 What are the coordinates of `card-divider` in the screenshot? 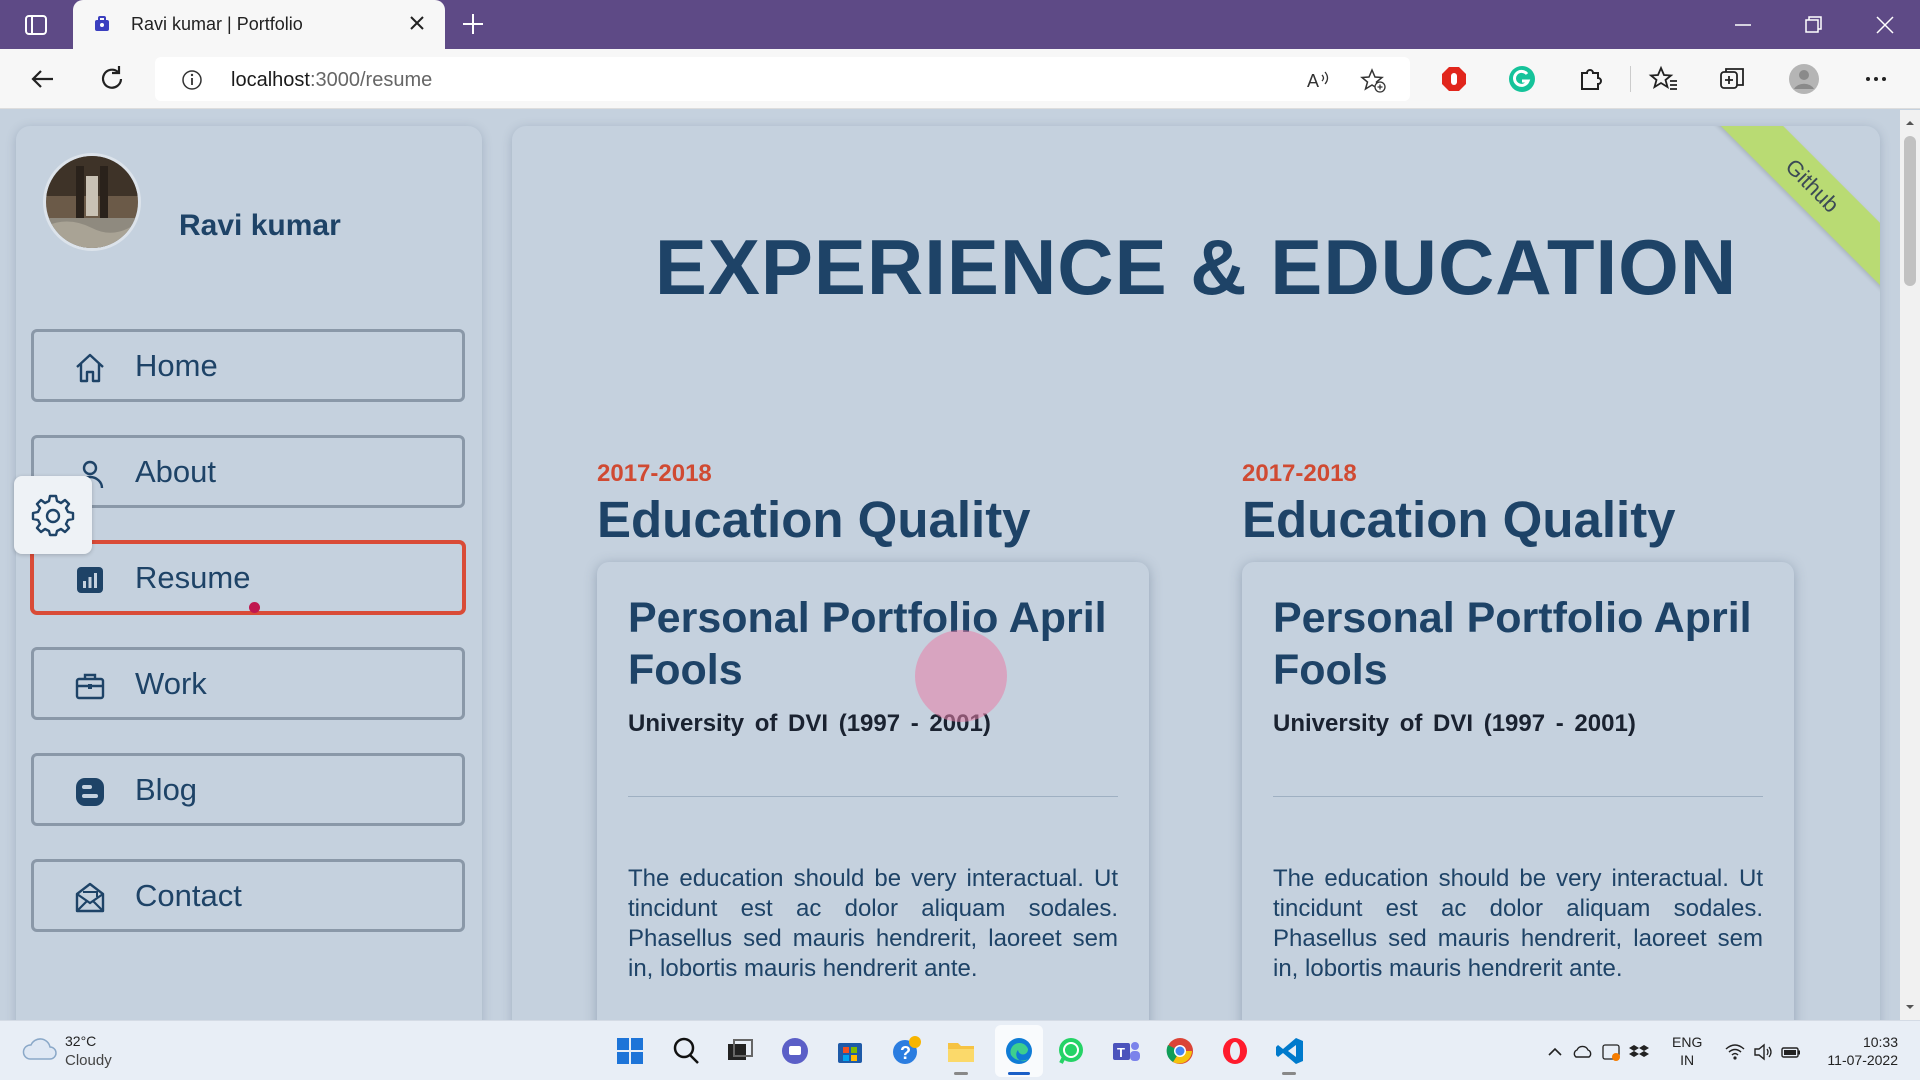 It's located at (1518, 796).